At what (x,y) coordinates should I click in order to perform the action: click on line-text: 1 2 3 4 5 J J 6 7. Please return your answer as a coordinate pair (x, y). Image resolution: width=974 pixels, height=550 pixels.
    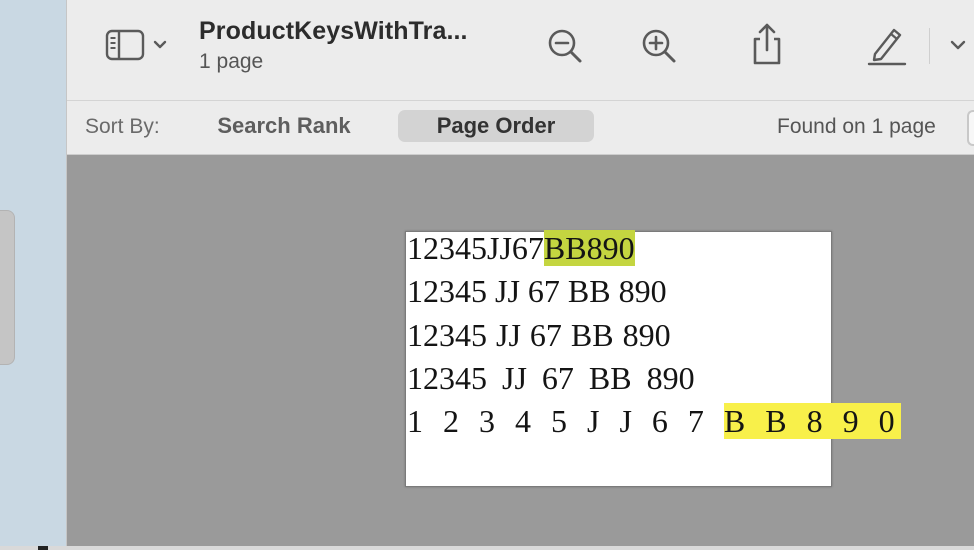
    Looking at the image, I should click on (565, 421).